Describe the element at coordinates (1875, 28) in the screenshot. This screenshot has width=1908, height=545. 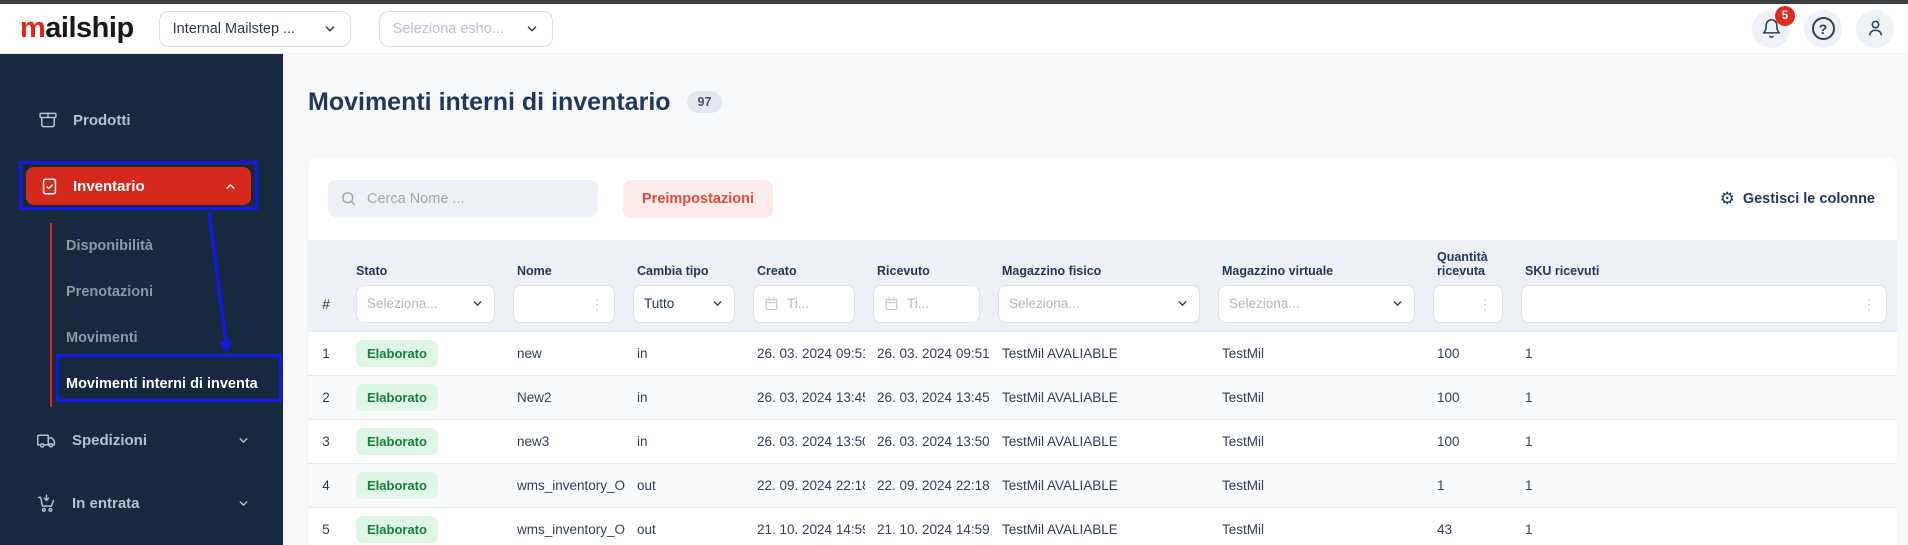
I see `account-button` at that location.